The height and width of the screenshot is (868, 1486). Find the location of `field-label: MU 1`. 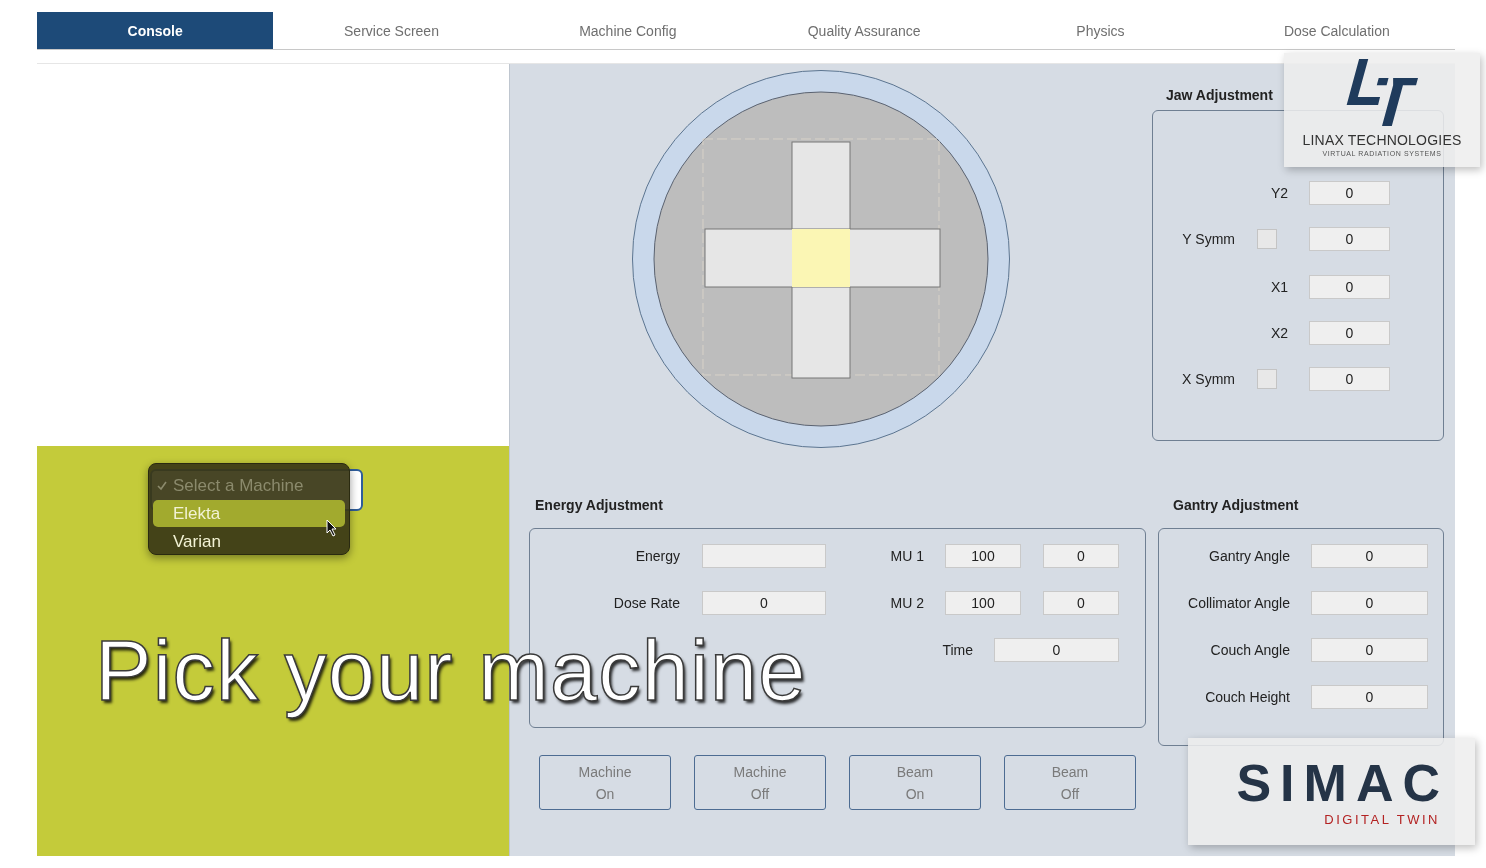

field-label: MU 1 is located at coordinates (906, 556).